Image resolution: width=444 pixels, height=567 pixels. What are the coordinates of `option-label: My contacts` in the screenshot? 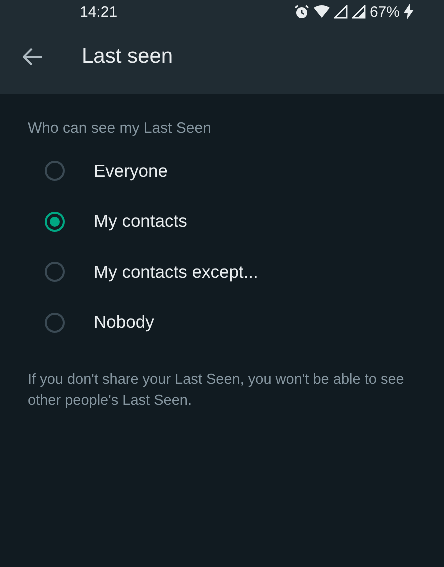 It's located at (141, 221).